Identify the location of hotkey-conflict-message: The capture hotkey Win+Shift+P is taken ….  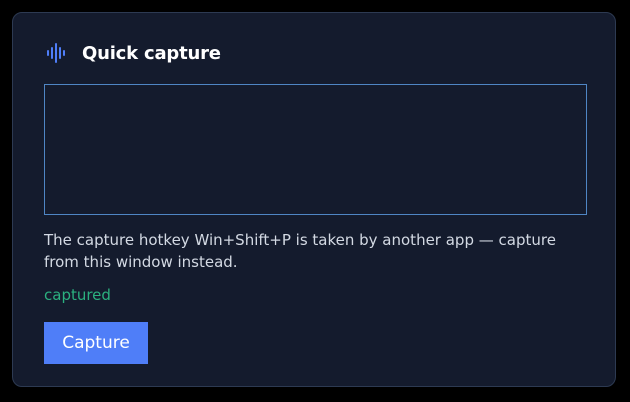
(300, 251).